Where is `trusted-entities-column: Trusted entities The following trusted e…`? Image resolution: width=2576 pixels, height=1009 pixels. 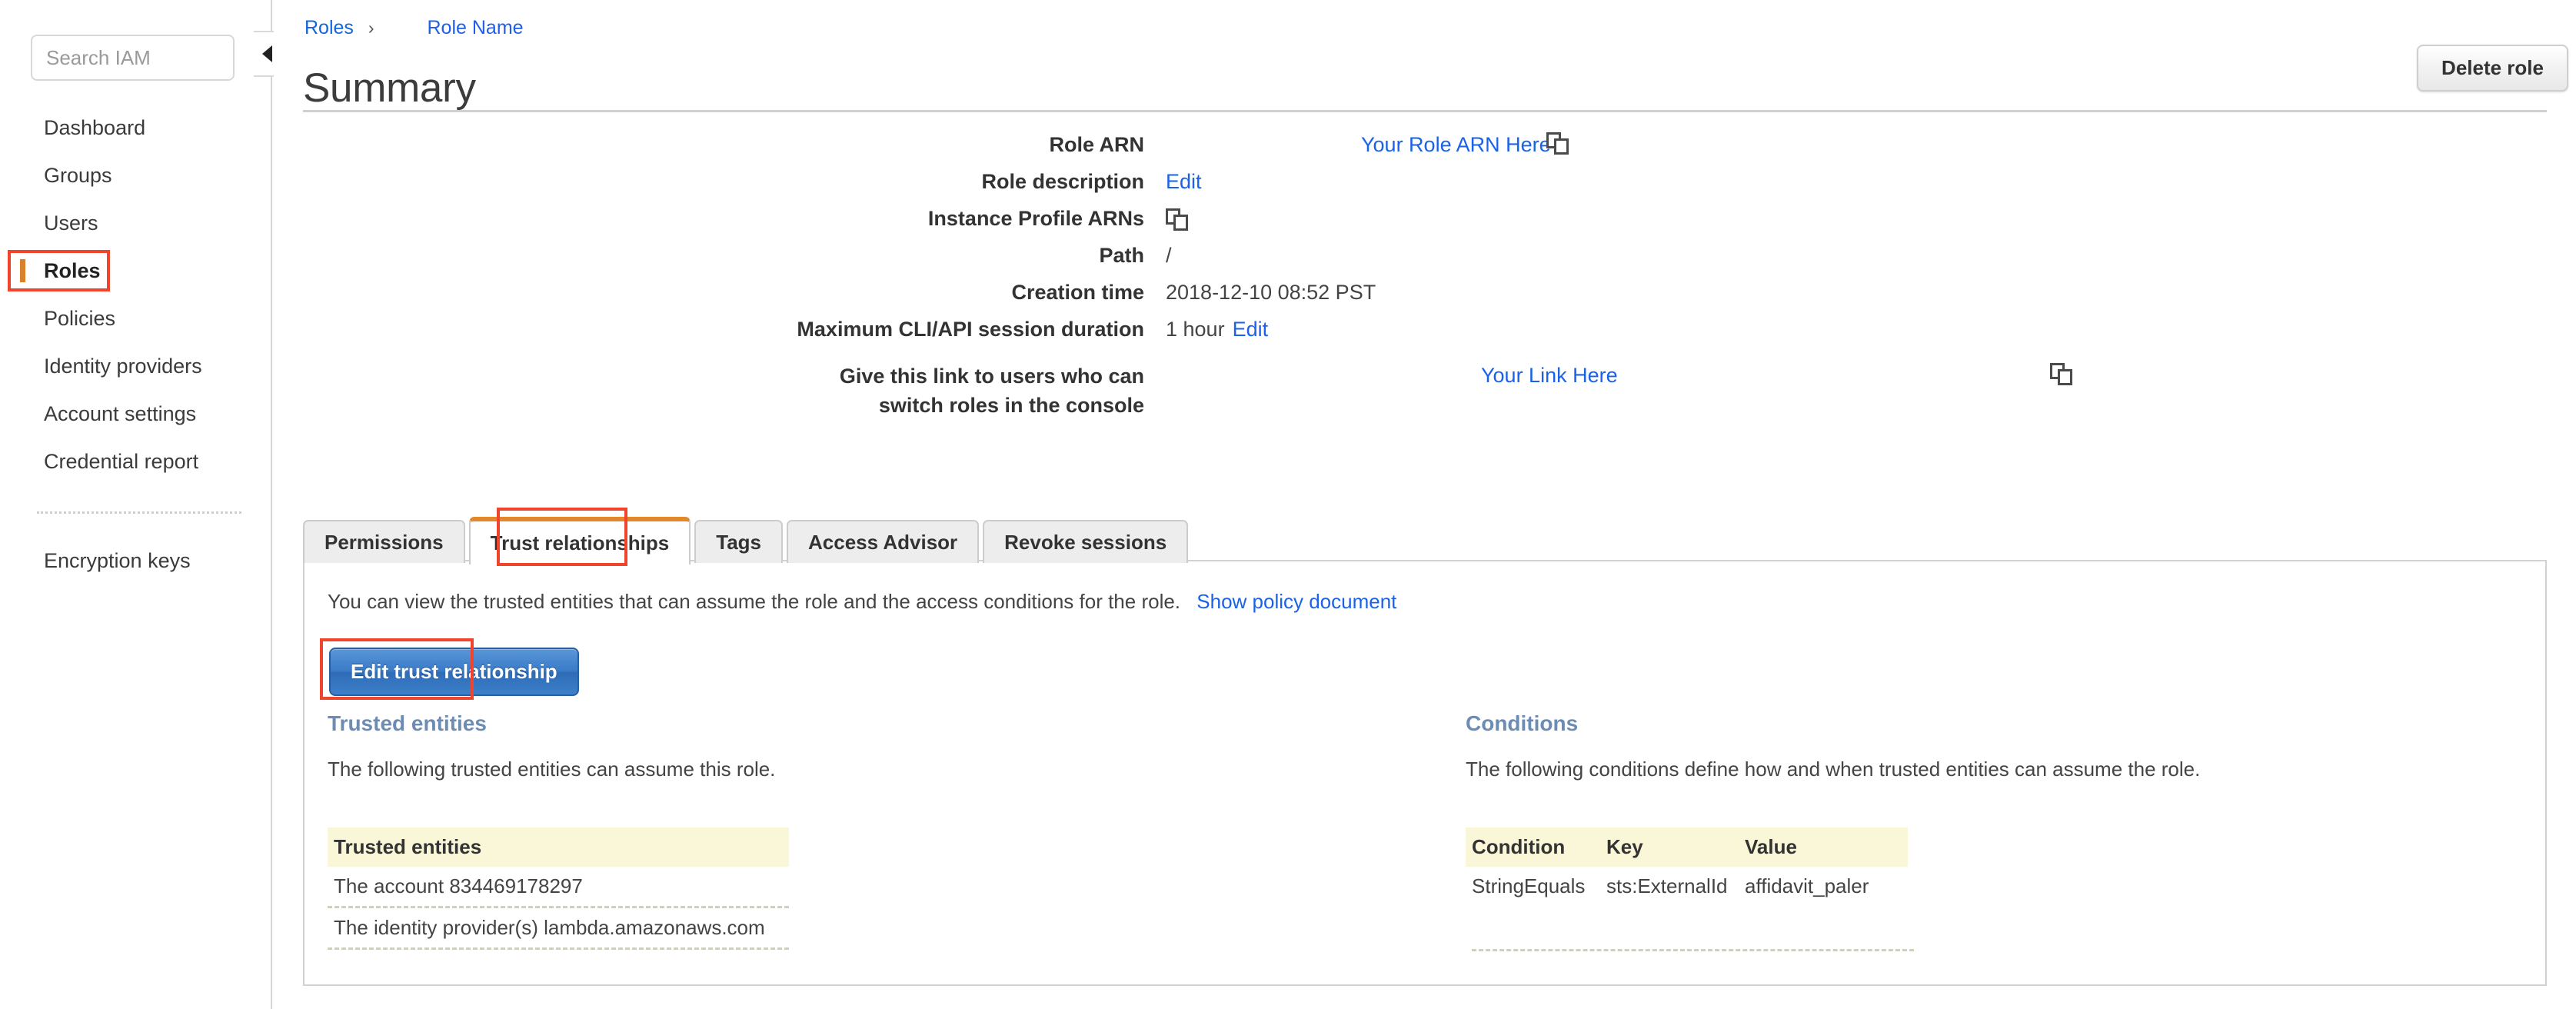 trusted-entities-column: Trusted entities The following trusted e… is located at coordinates (828, 830).